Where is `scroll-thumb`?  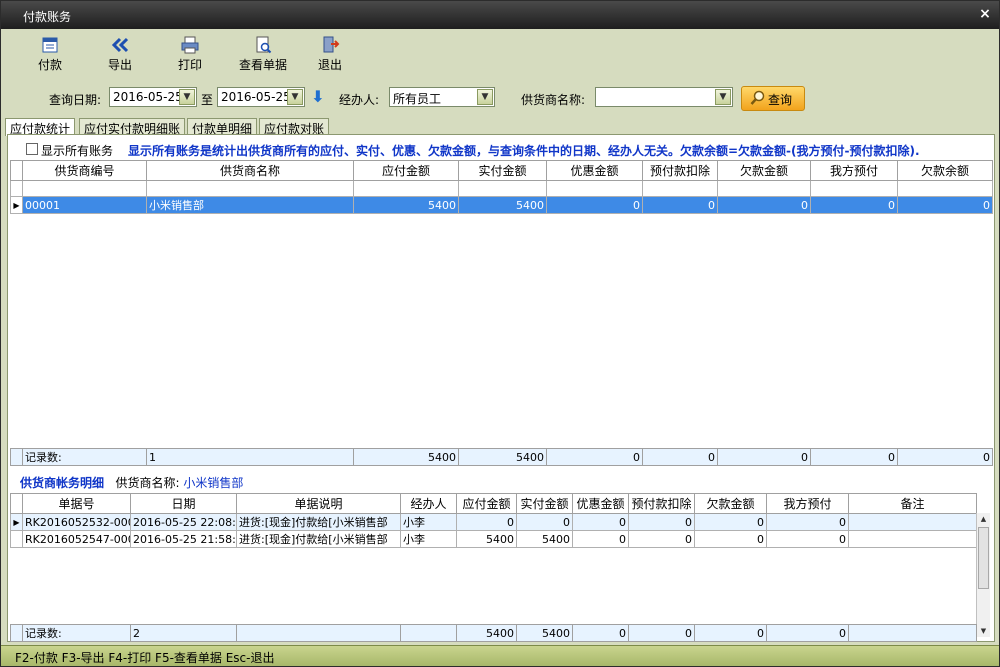
scroll-thumb is located at coordinates (983, 558).